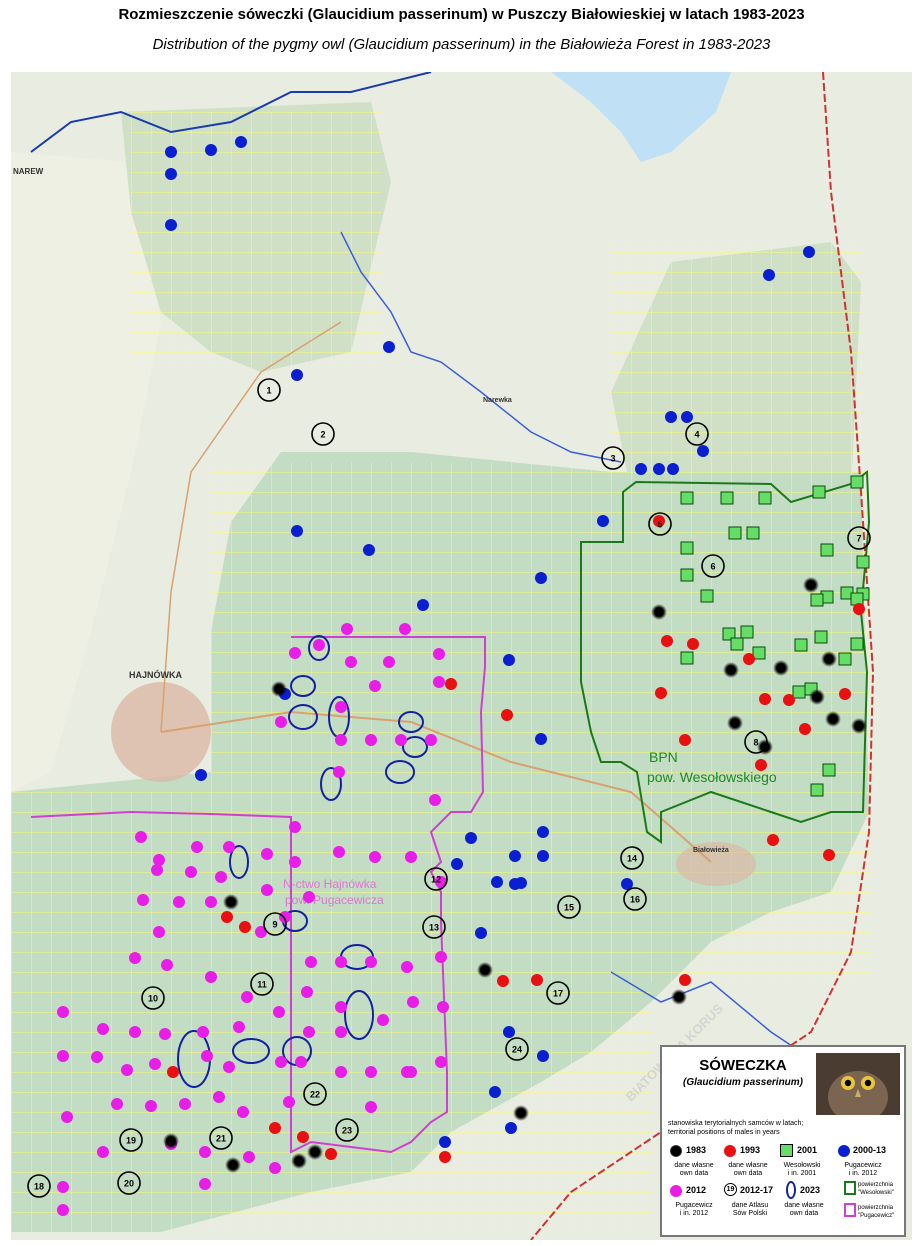 This screenshot has height=1246, width=923. What do you see at coordinates (28, 171) in the screenshot?
I see `label-narew: NAREW` at bounding box center [28, 171].